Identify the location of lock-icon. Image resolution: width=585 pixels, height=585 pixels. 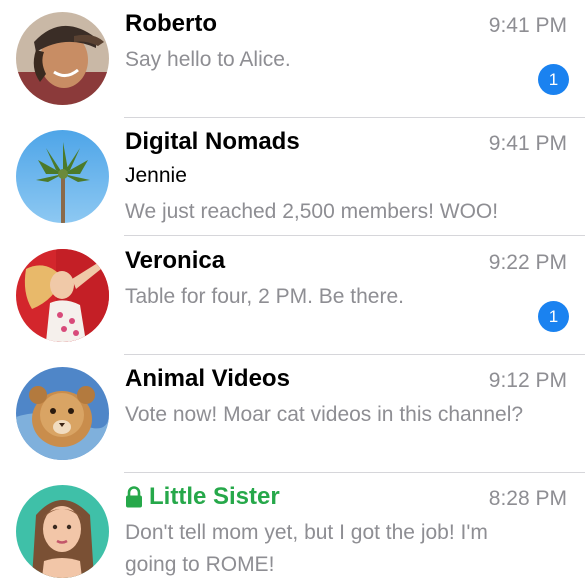
(134, 497).